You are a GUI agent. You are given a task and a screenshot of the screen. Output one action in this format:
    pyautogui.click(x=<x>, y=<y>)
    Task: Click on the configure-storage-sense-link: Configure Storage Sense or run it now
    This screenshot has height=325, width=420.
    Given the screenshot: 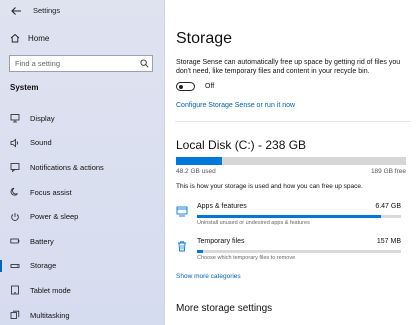 What is the action you would take?
    pyautogui.click(x=235, y=105)
    